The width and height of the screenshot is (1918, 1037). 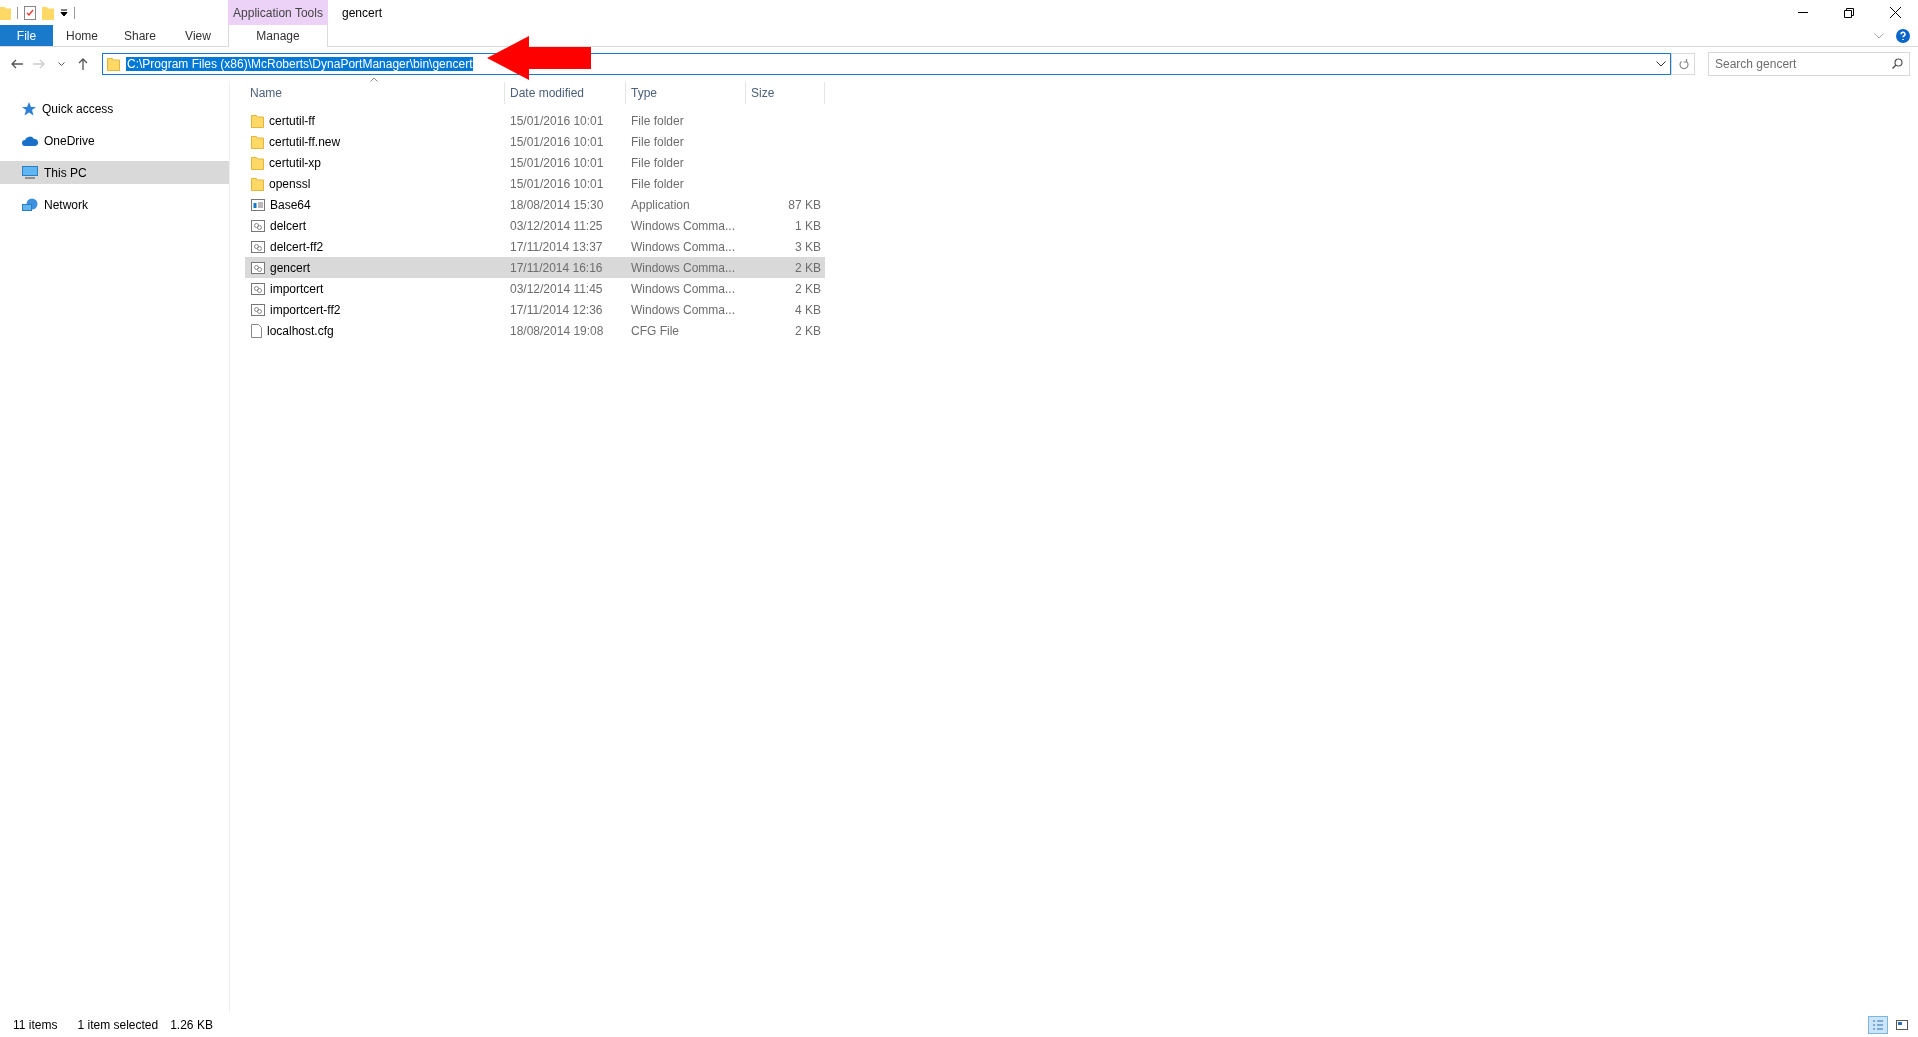 I want to click on star-icon, so click(x=29, y=108).